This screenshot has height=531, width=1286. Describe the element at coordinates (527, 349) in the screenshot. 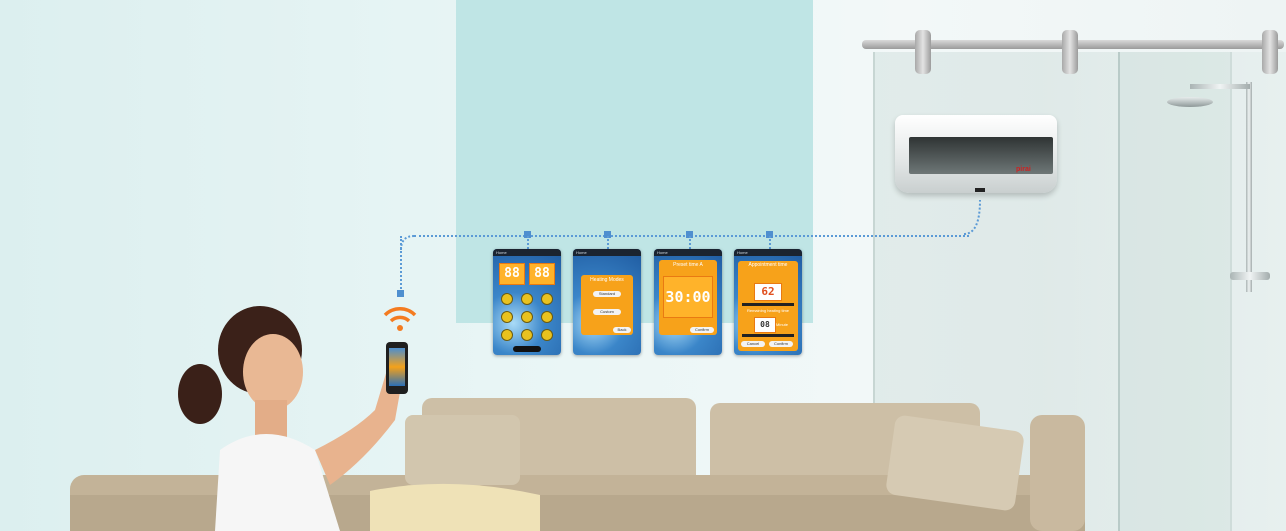

I see `power-button` at that location.